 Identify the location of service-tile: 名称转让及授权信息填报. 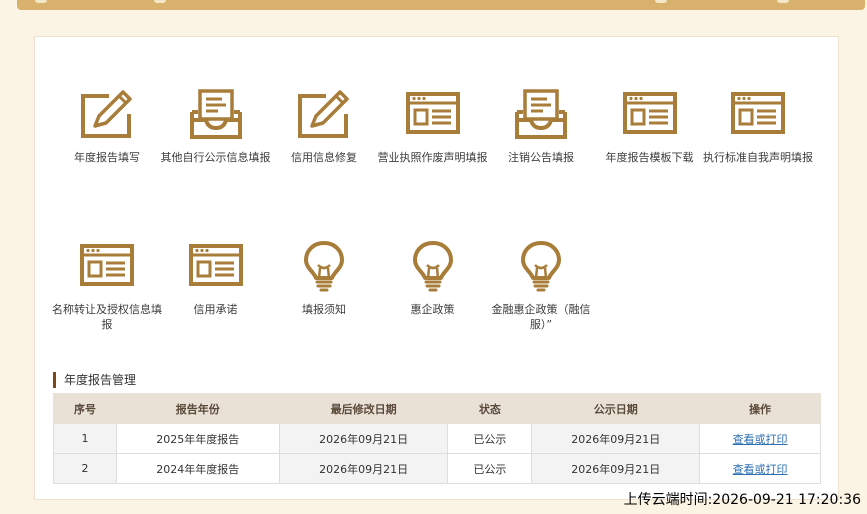
(107, 286).